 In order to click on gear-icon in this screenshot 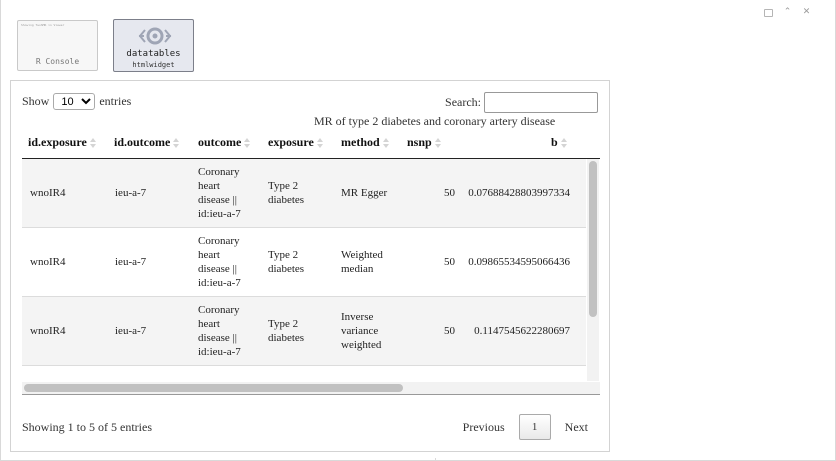, I will do `click(155, 36)`.